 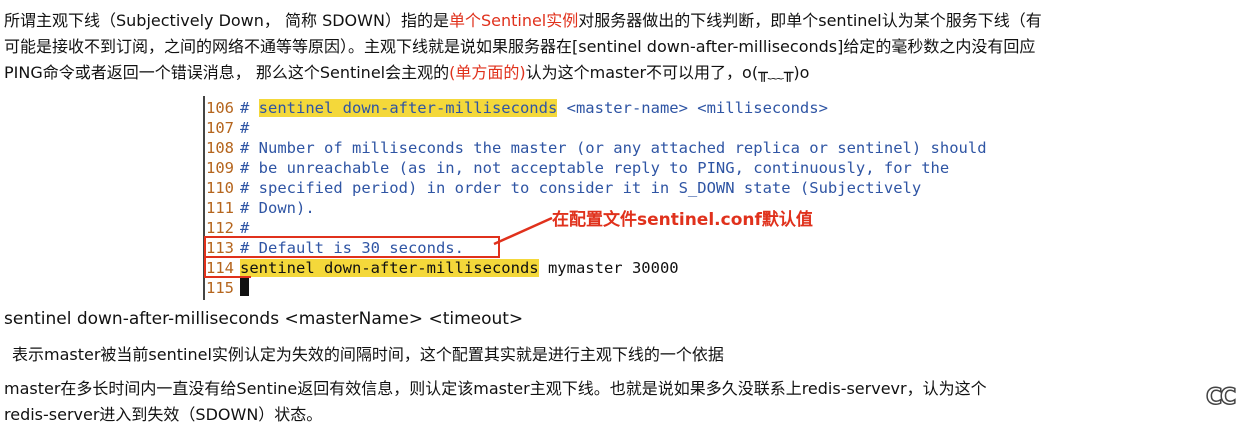 What do you see at coordinates (220, 228) in the screenshot?
I see `line-number: 112` at bounding box center [220, 228].